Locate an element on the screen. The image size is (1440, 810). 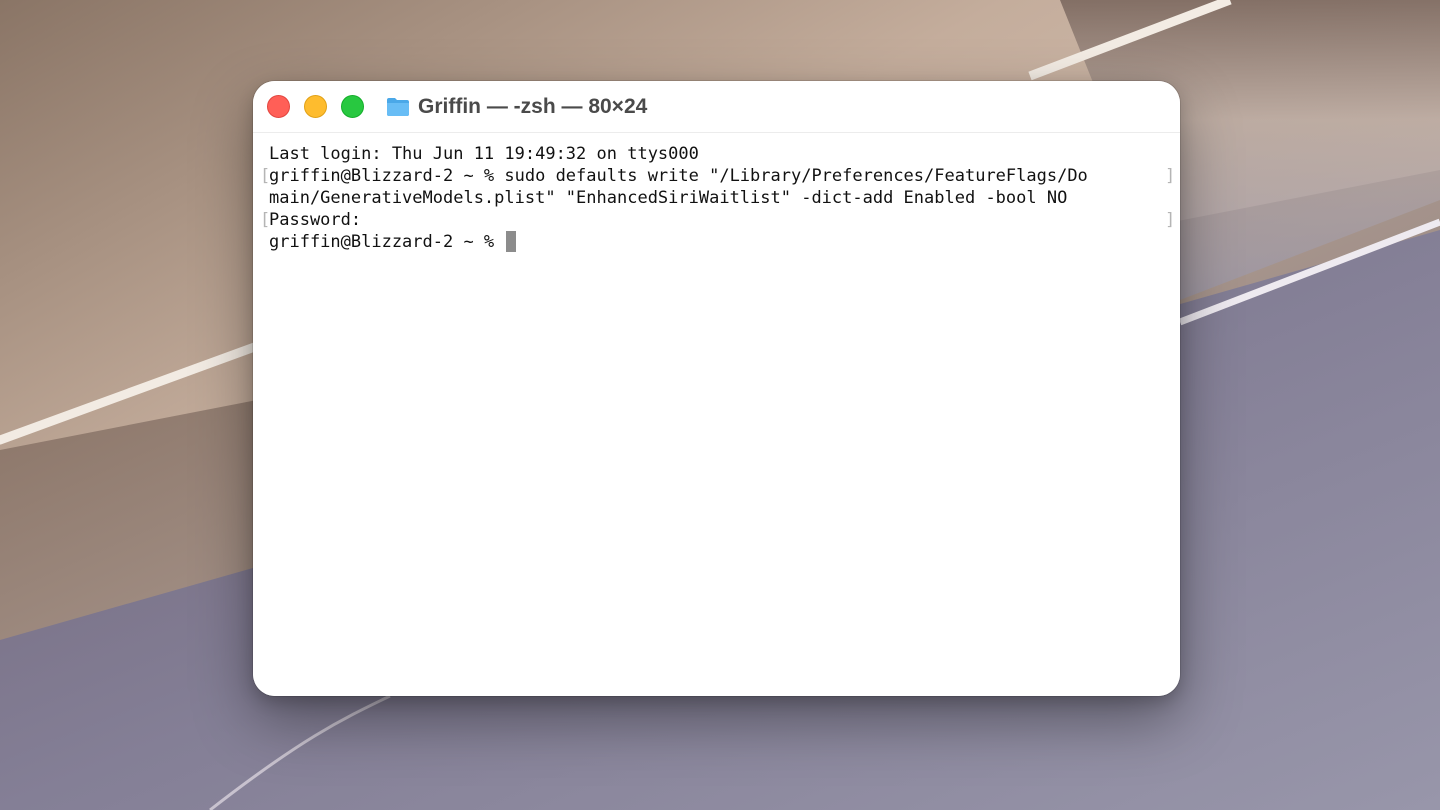
minimize-button is located at coordinates (315, 106).